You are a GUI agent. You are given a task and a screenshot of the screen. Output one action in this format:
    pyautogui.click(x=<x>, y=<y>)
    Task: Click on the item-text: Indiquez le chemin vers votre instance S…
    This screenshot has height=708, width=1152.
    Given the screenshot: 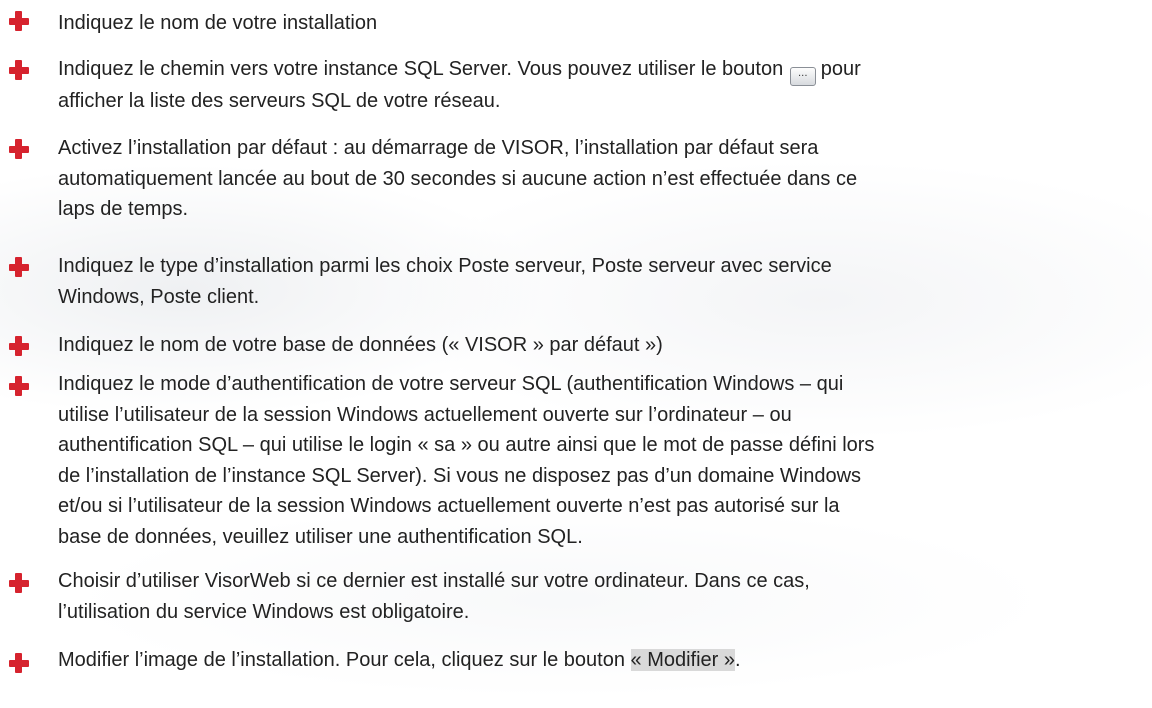 What is the action you would take?
    pyautogui.click(x=602, y=85)
    